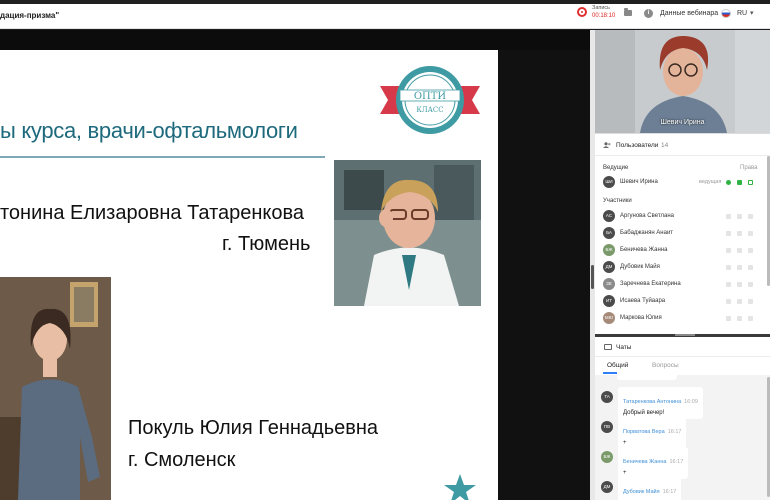  I want to click on users-icon, so click(607, 145).